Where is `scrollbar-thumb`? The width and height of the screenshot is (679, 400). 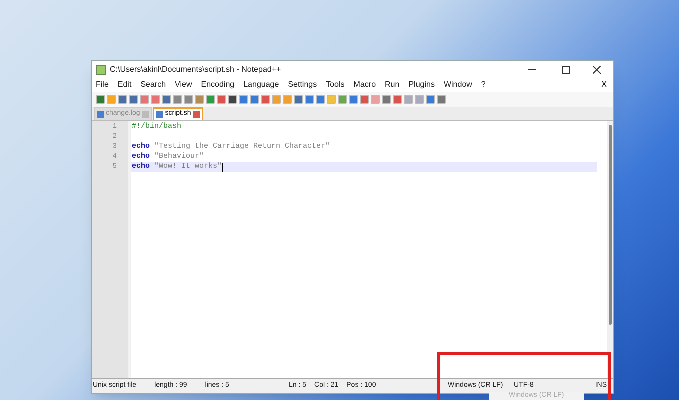 scrollbar-thumb is located at coordinates (610, 225).